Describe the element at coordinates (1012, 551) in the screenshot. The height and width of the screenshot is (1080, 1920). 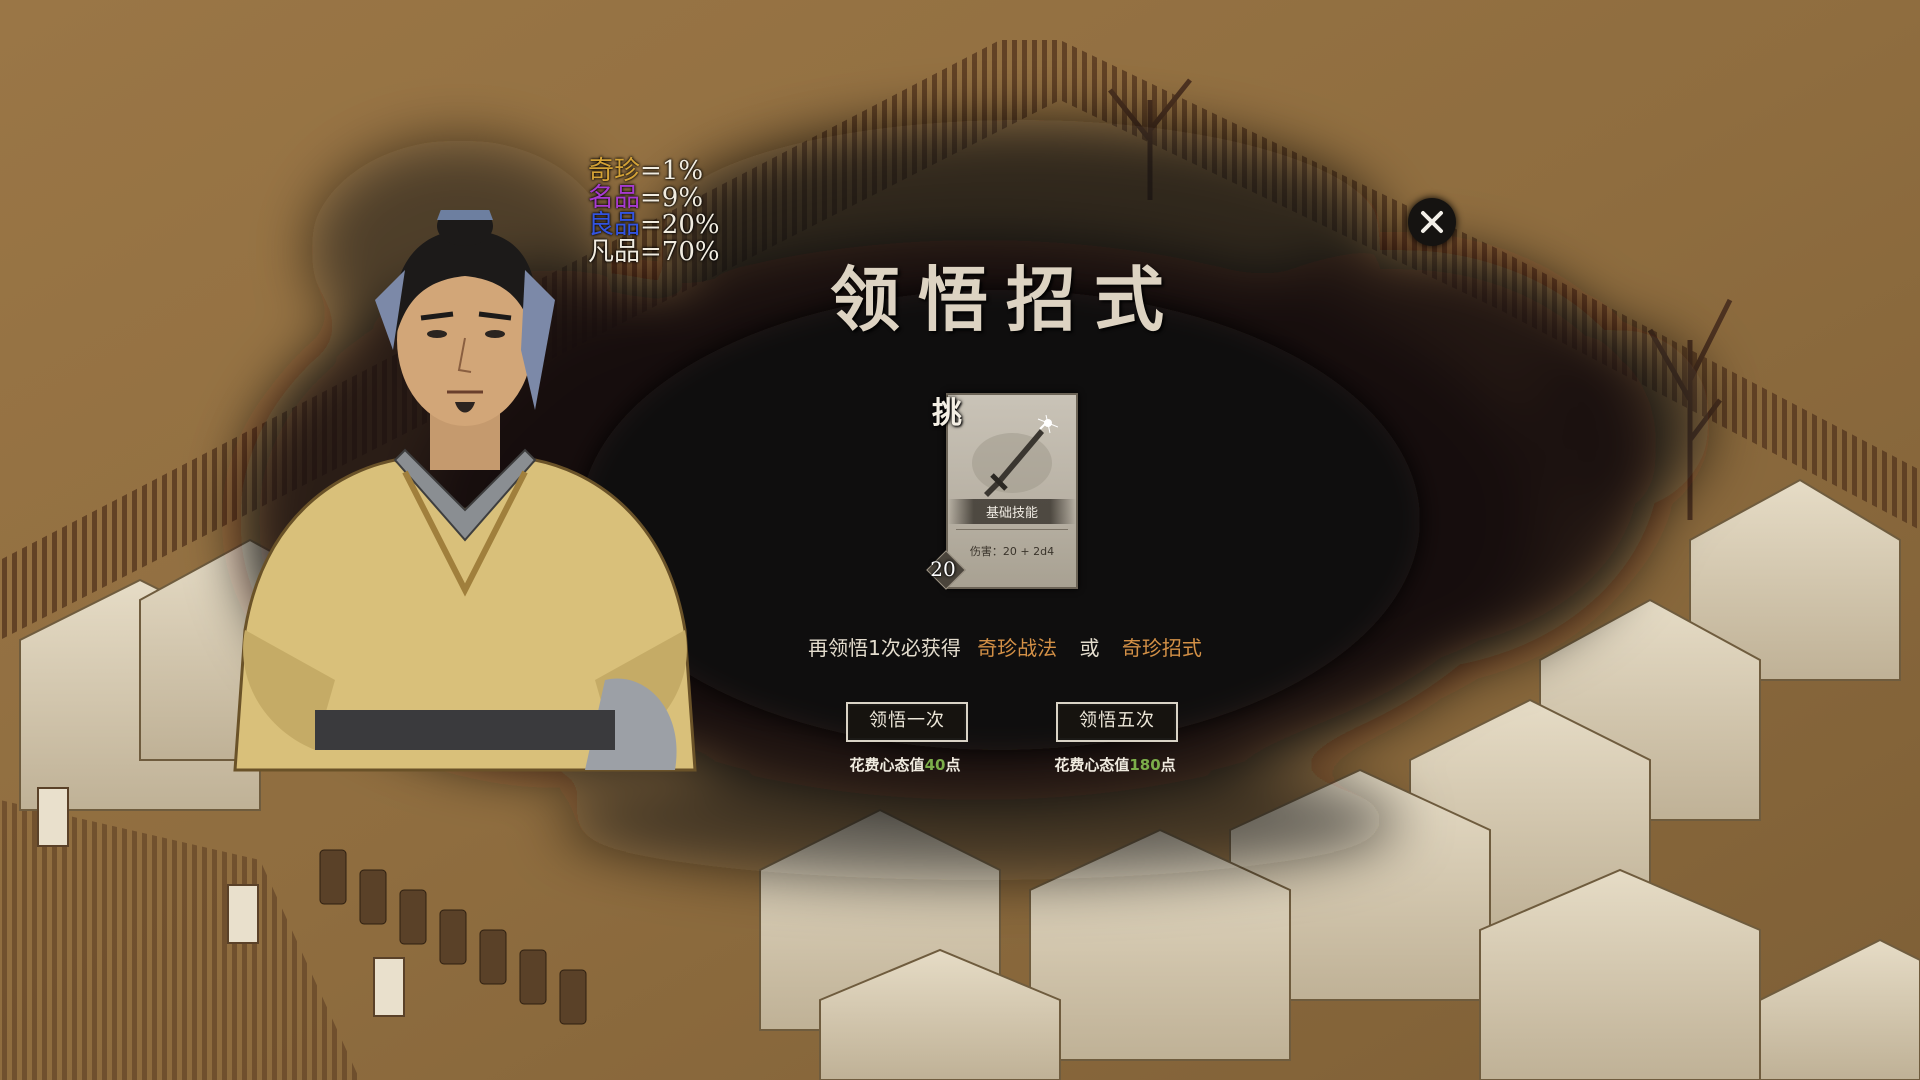
I see `card-damage: 伤害：20 + 2d4` at that location.